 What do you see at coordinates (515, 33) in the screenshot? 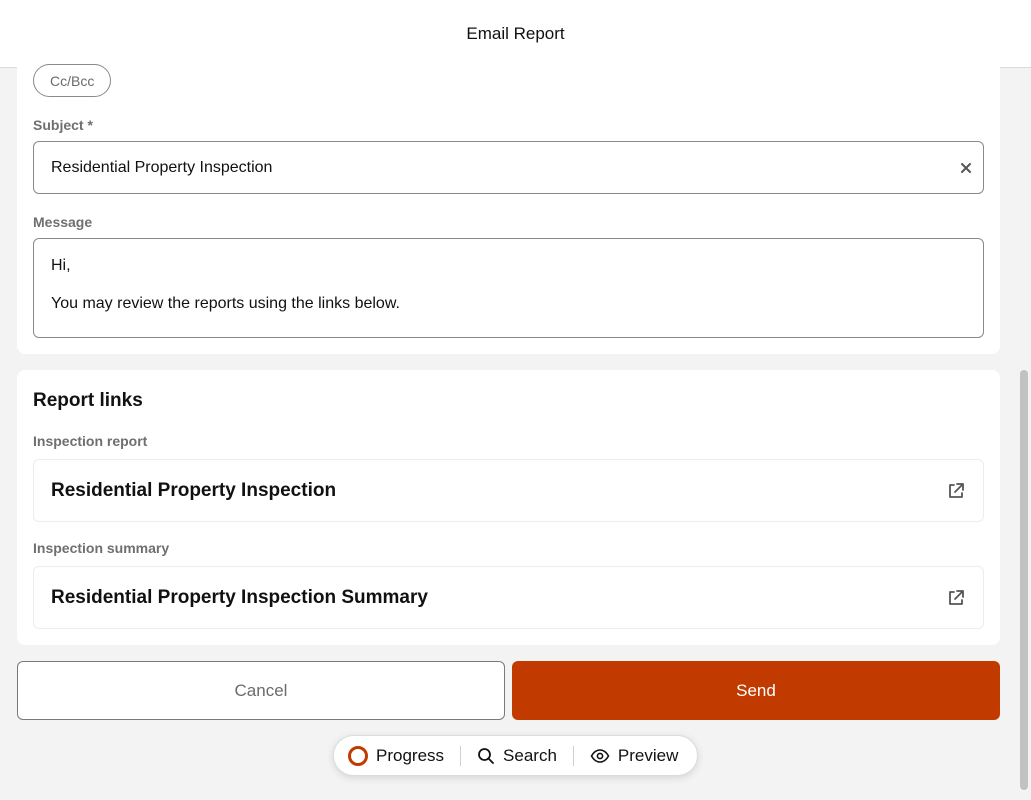
I see `page-title: Email Report` at bounding box center [515, 33].